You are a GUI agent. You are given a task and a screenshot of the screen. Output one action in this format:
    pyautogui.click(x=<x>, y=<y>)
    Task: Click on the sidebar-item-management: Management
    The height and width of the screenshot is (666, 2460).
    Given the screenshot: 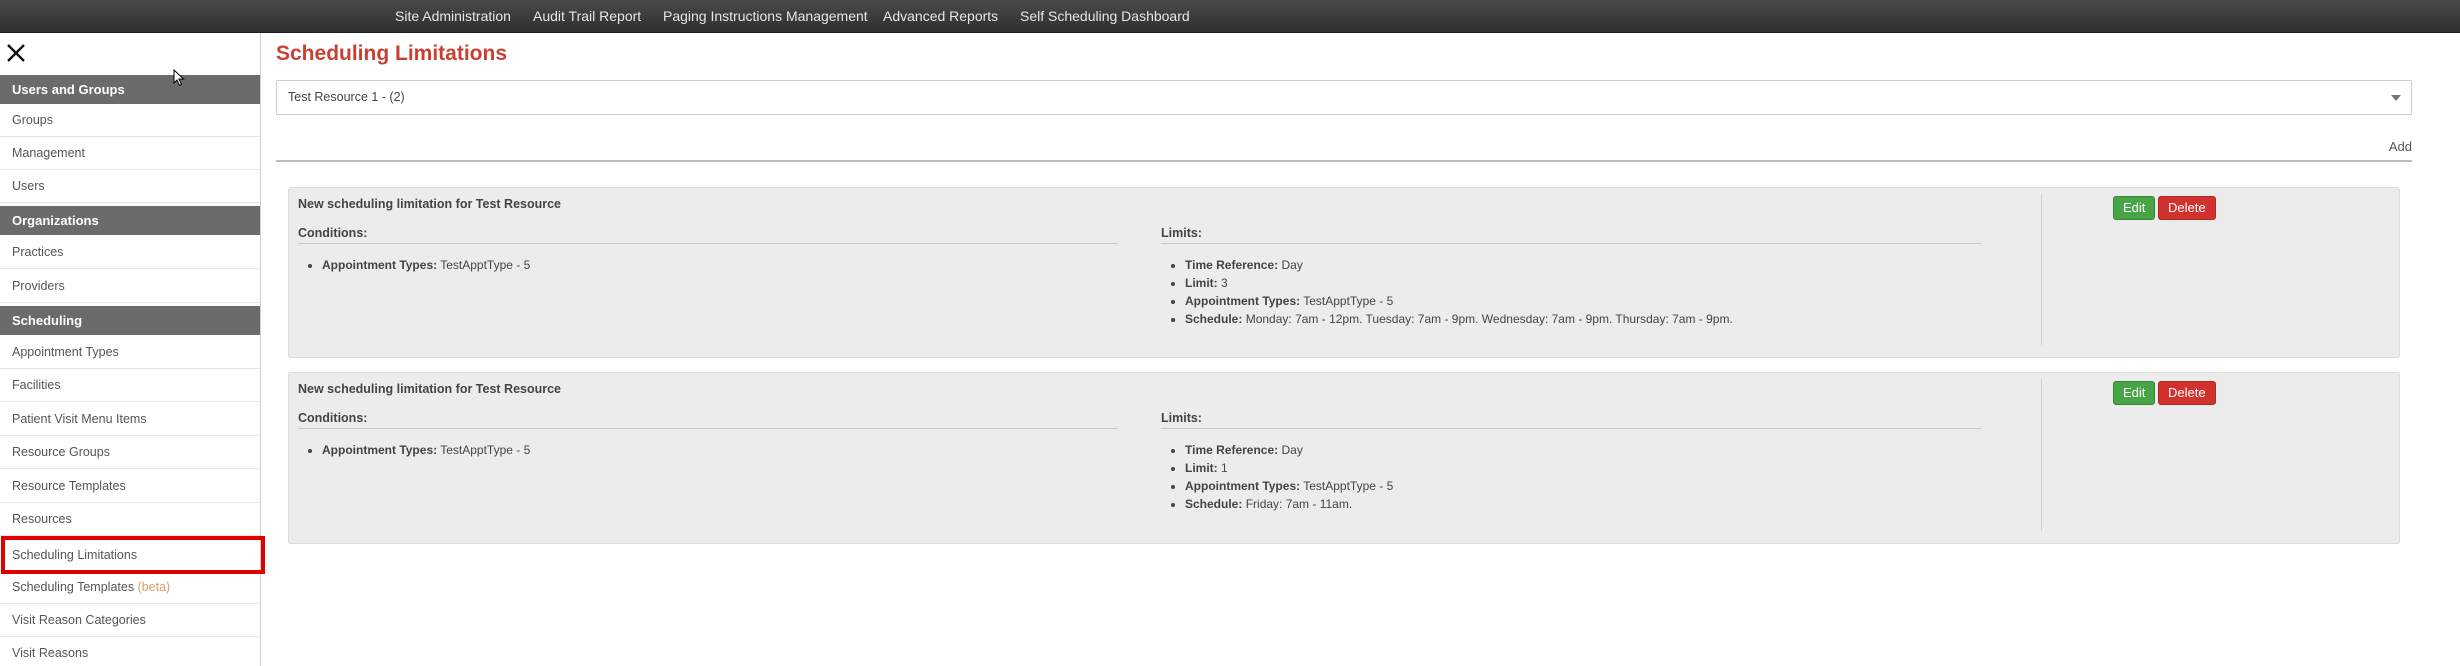 What is the action you would take?
    pyautogui.click(x=130, y=153)
    